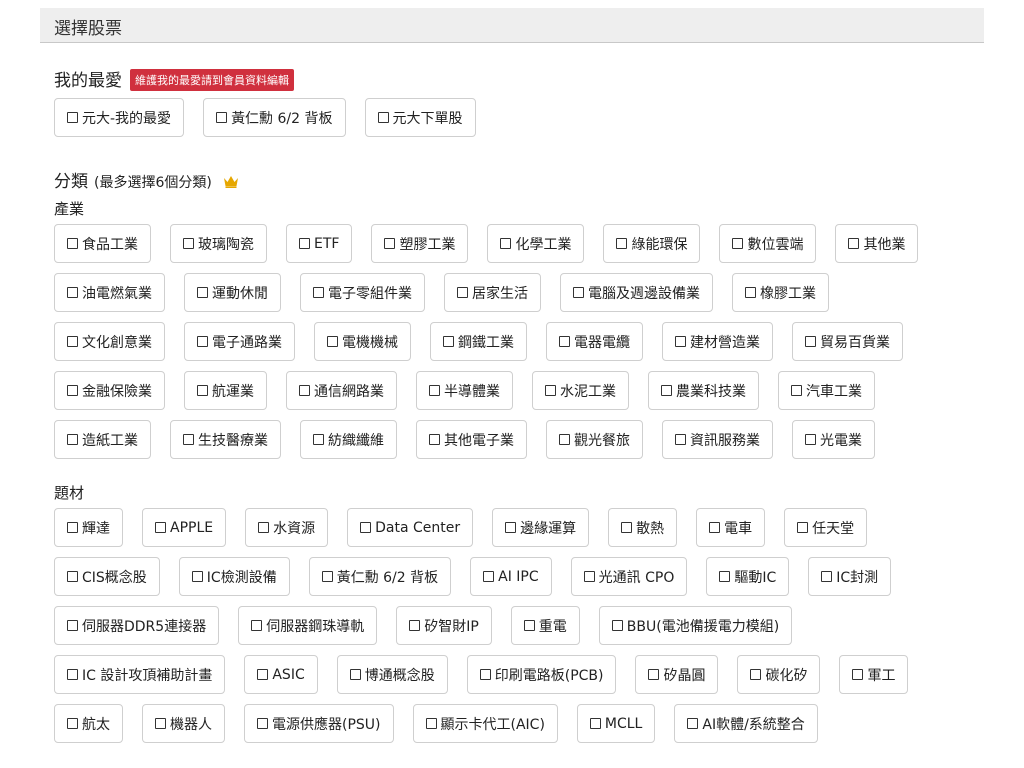 Image resolution: width=1024 pixels, height=768 pixels. Describe the element at coordinates (849, 576) in the screenshot. I see `category-checkbox-button: IC封測` at that location.